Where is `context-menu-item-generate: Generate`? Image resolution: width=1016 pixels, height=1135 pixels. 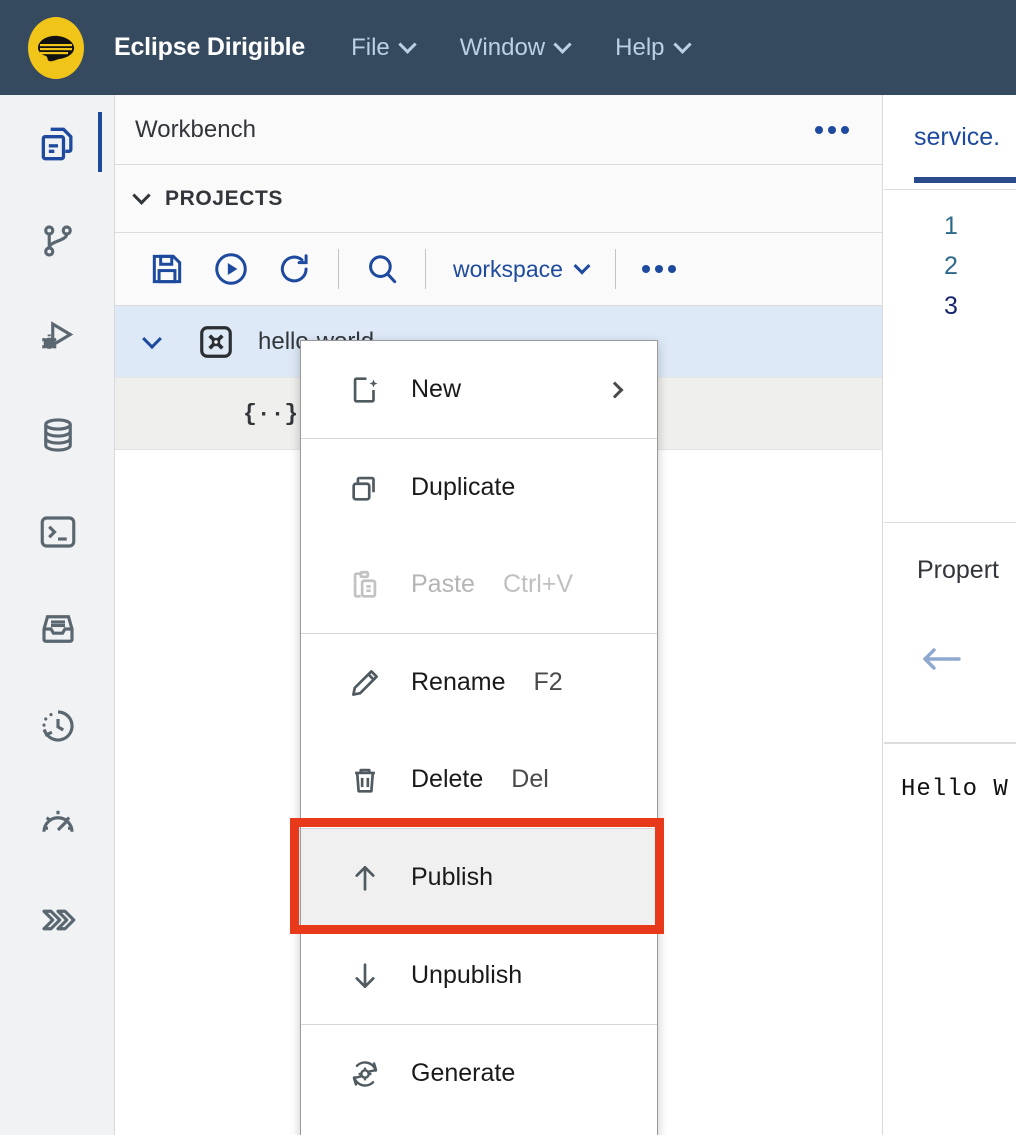
context-menu-item-generate: Generate is located at coordinates (479, 1073).